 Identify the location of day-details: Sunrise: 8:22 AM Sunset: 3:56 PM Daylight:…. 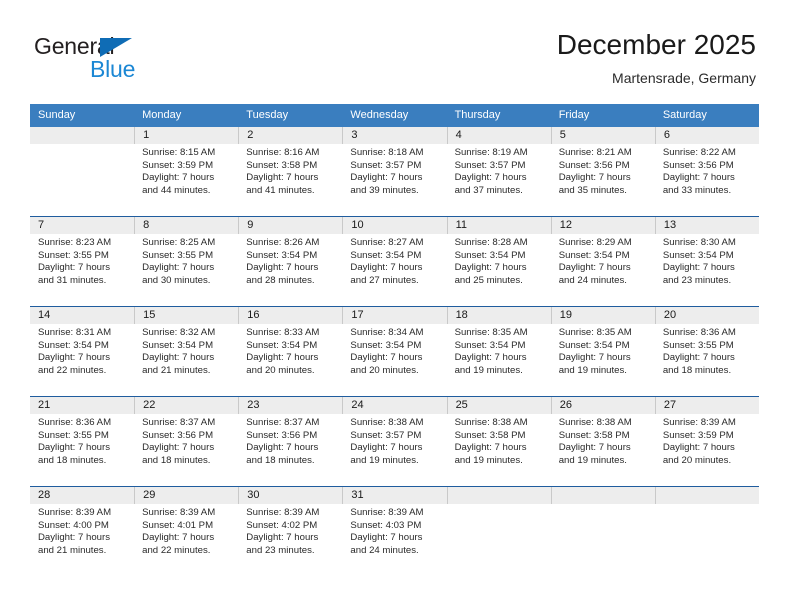
(707, 170).